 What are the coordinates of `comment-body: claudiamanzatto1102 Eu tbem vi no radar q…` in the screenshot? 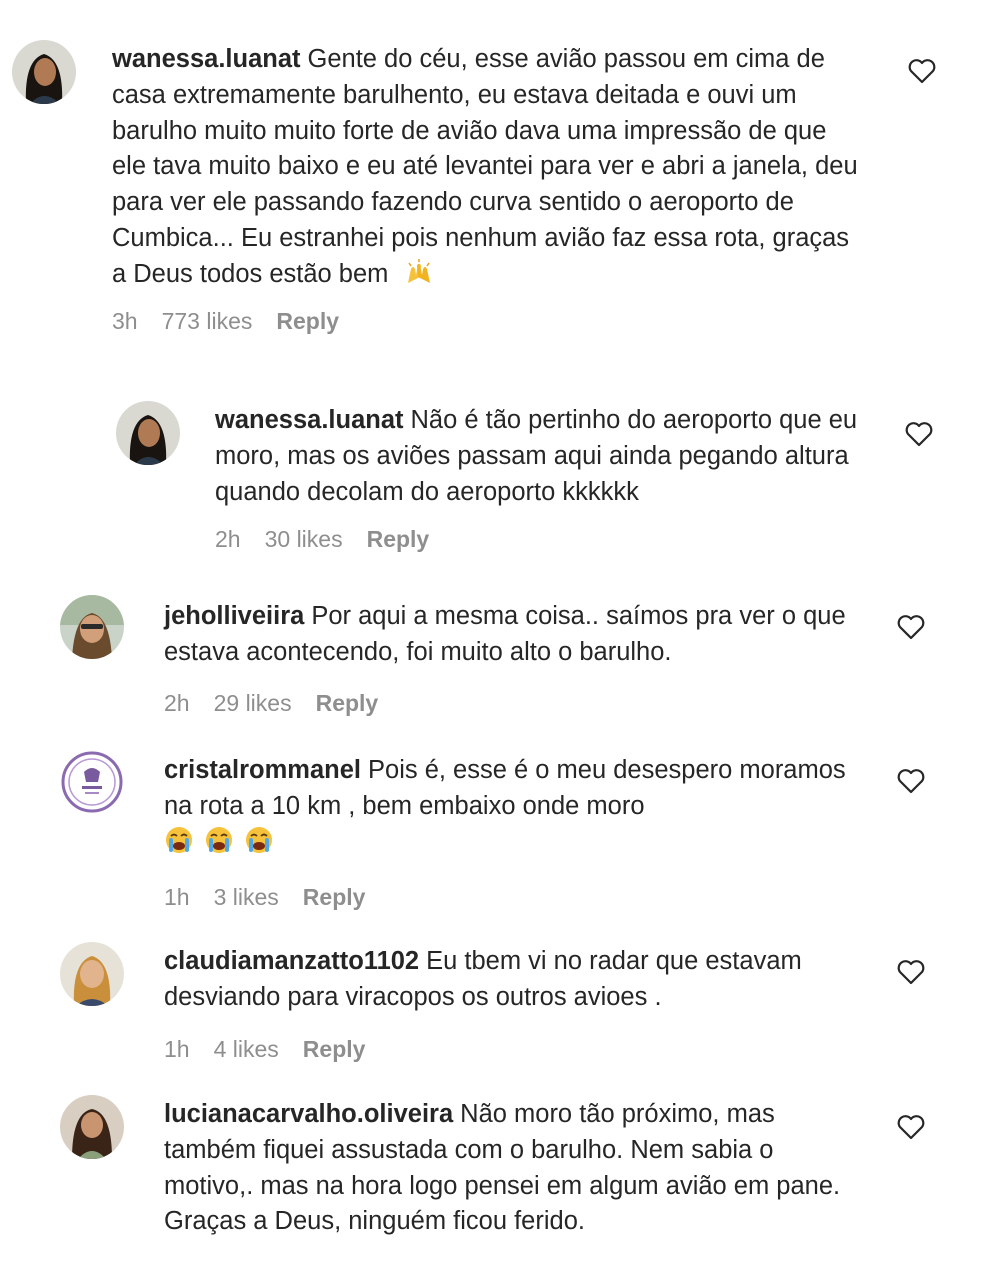 It's located at (509, 980).